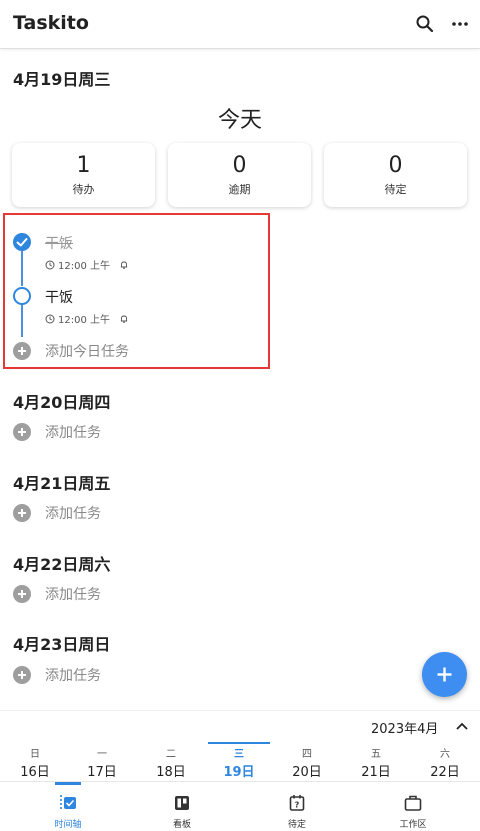  Describe the element at coordinates (35, 772) in the screenshot. I see `day-number: 16日` at that location.